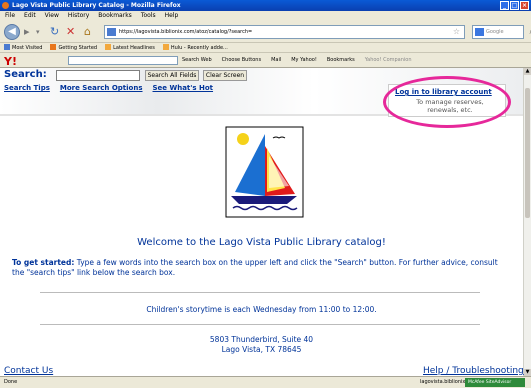  I want to click on see-whats-hot-link: See What's Hot, so click(183, 88).